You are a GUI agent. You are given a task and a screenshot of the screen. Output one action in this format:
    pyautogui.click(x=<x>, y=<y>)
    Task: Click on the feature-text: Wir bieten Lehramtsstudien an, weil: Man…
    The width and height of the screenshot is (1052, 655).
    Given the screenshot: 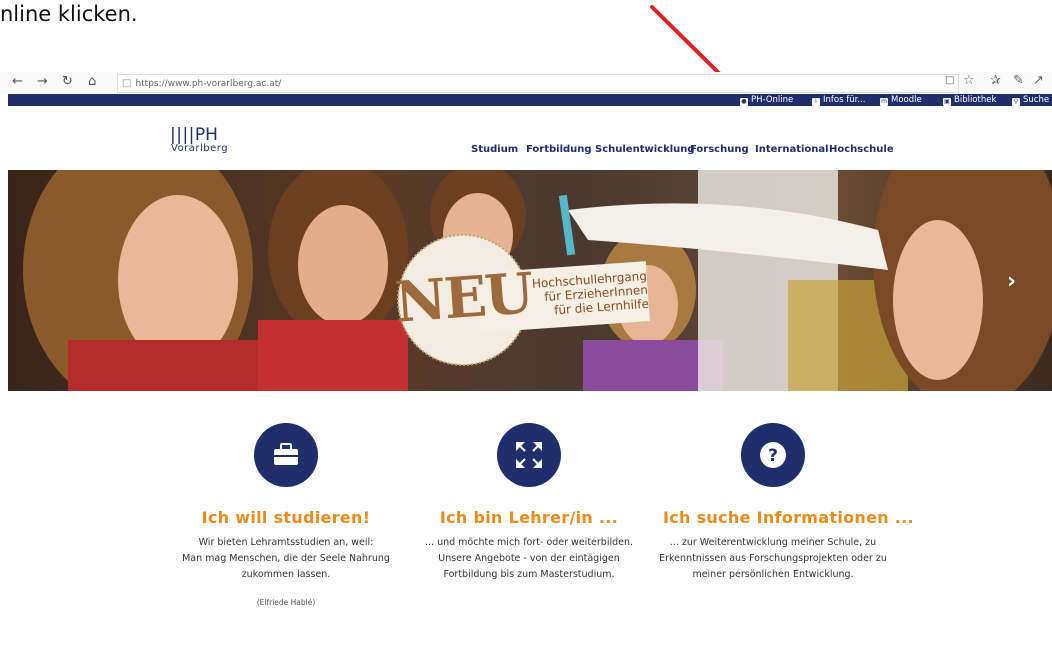 What is the action you would take?
    pyautogui.click(x=286, y=558)
    